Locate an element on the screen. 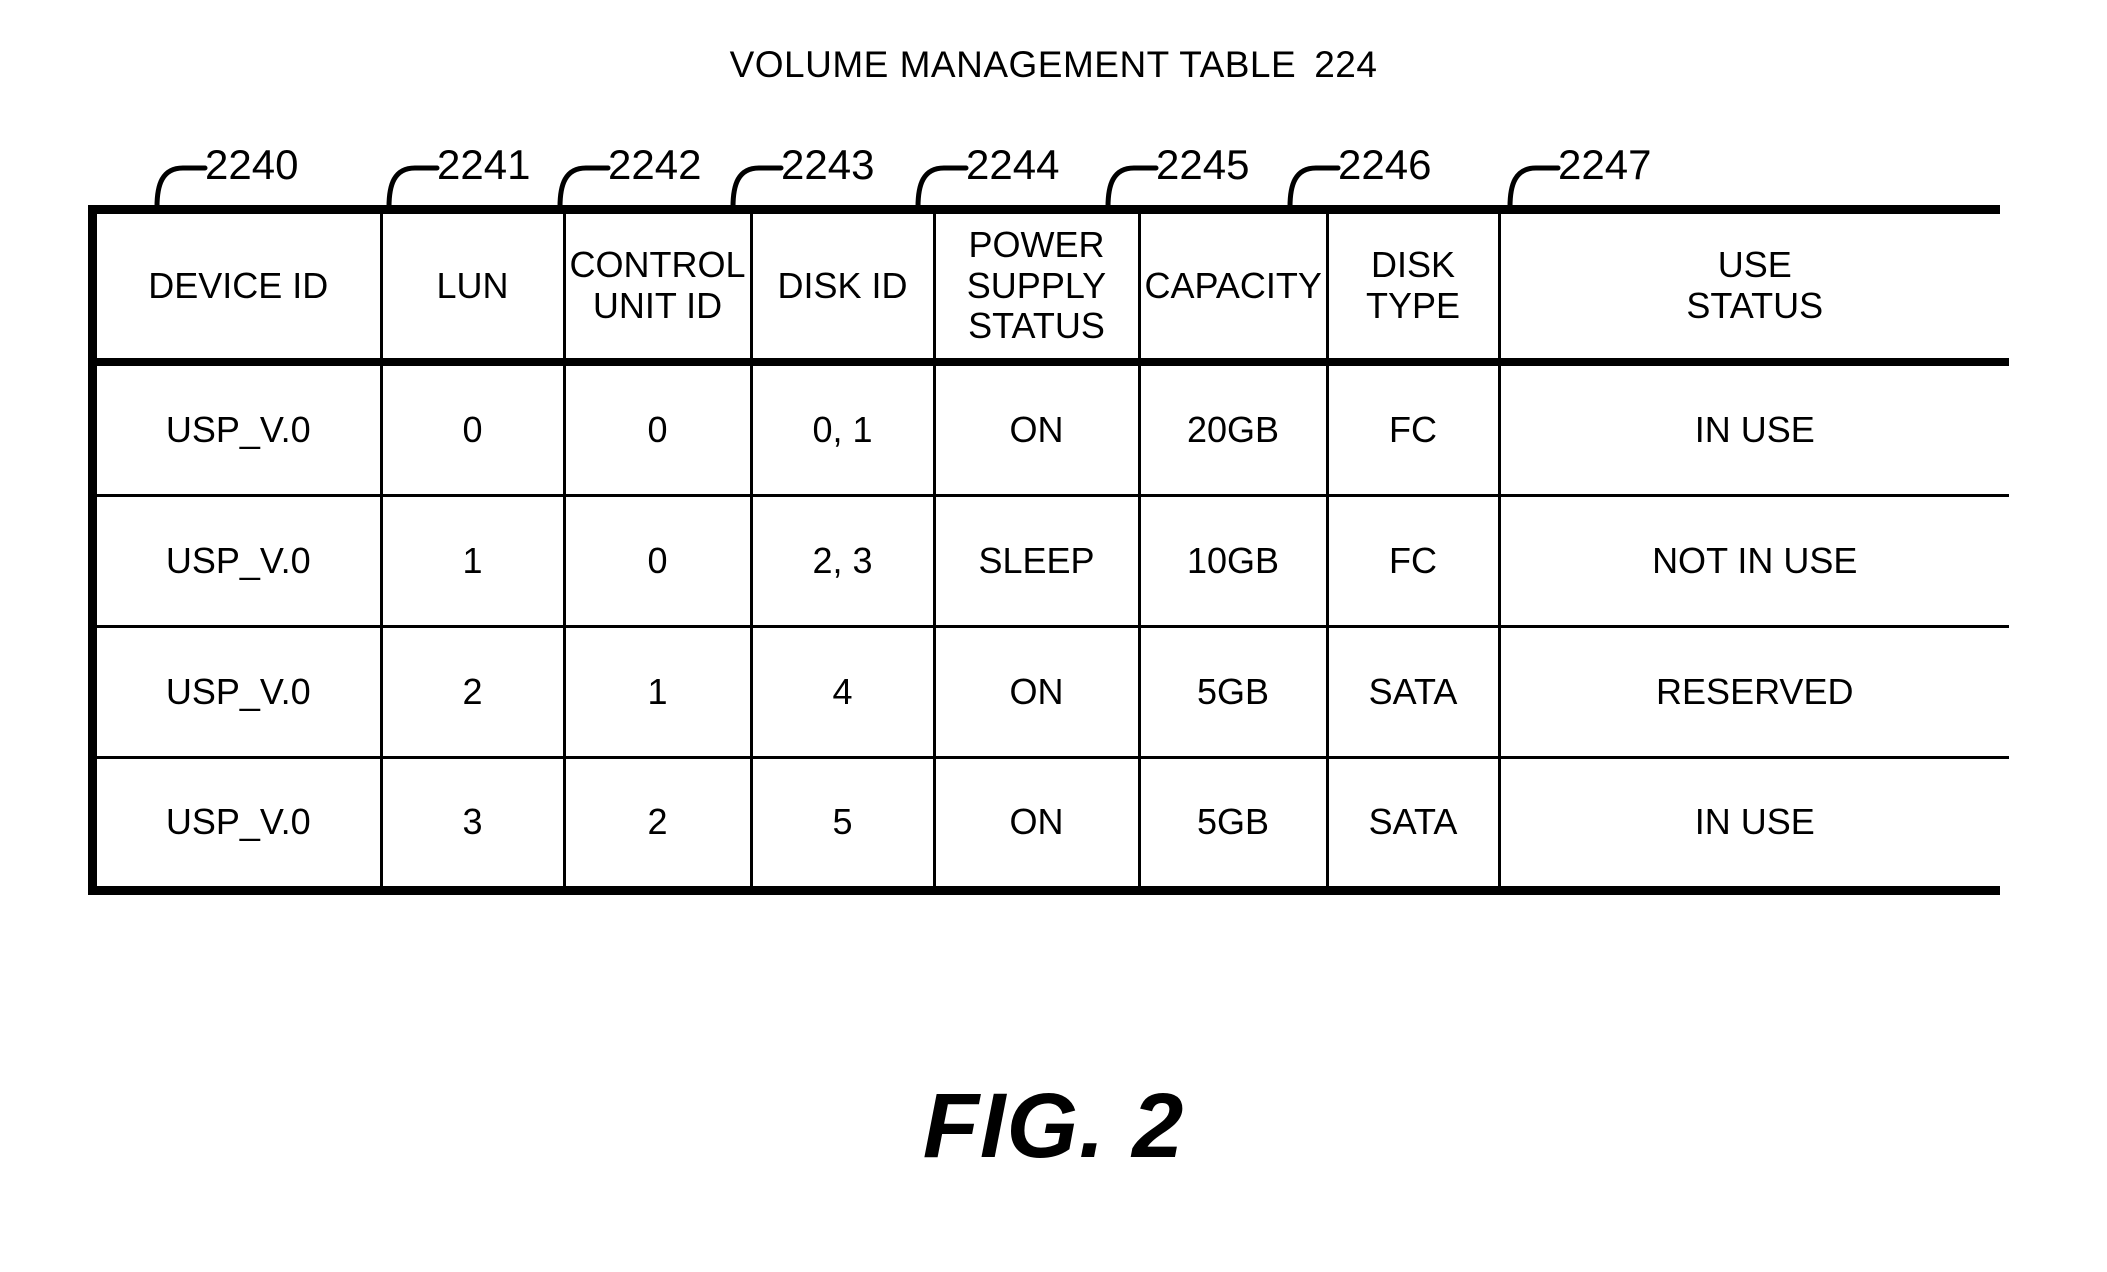  cell-capacity: 10GB is located at coordinates (1233, 560).